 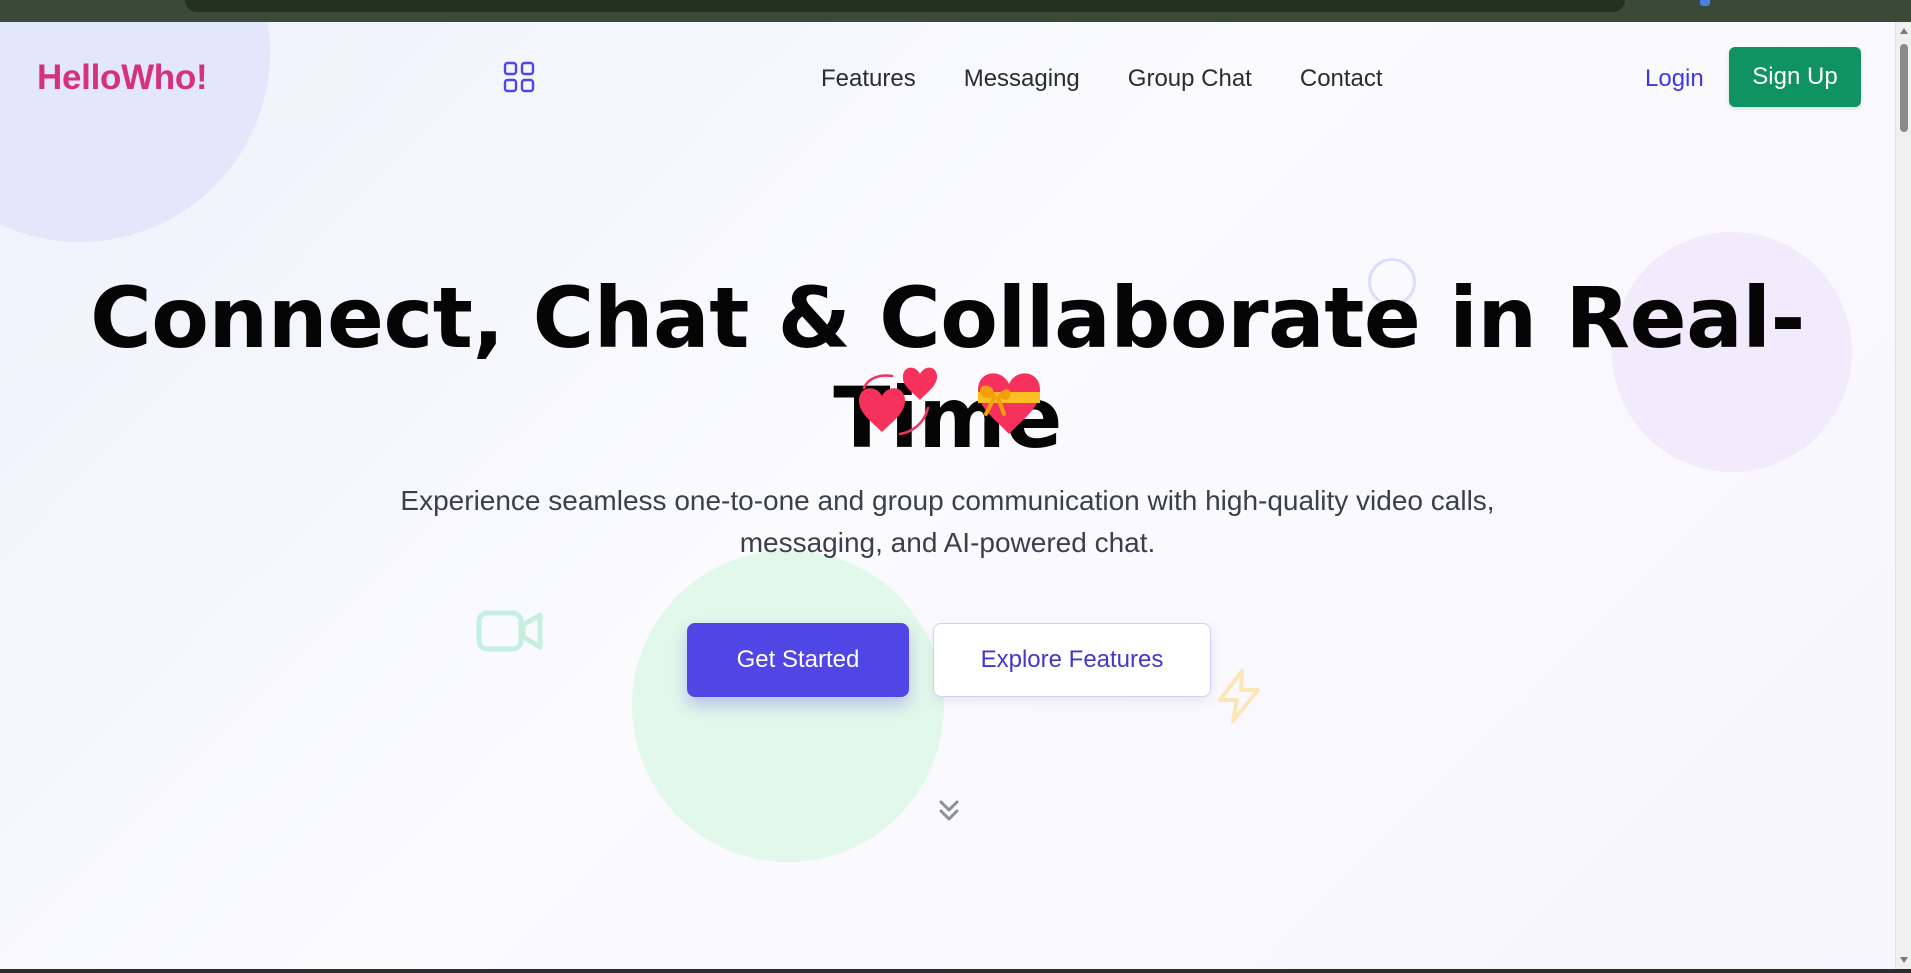 What do you see at coordinates (955, 971) in the screenshot?
I see `window-bottom-edge` at bounding box center [955, 971].